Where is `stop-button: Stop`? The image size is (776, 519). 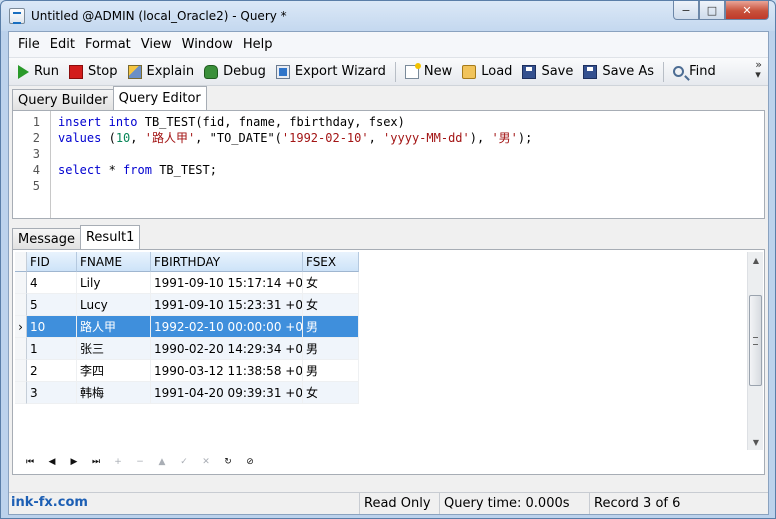
stop-button: Stop is located at coordinates (93, 72).